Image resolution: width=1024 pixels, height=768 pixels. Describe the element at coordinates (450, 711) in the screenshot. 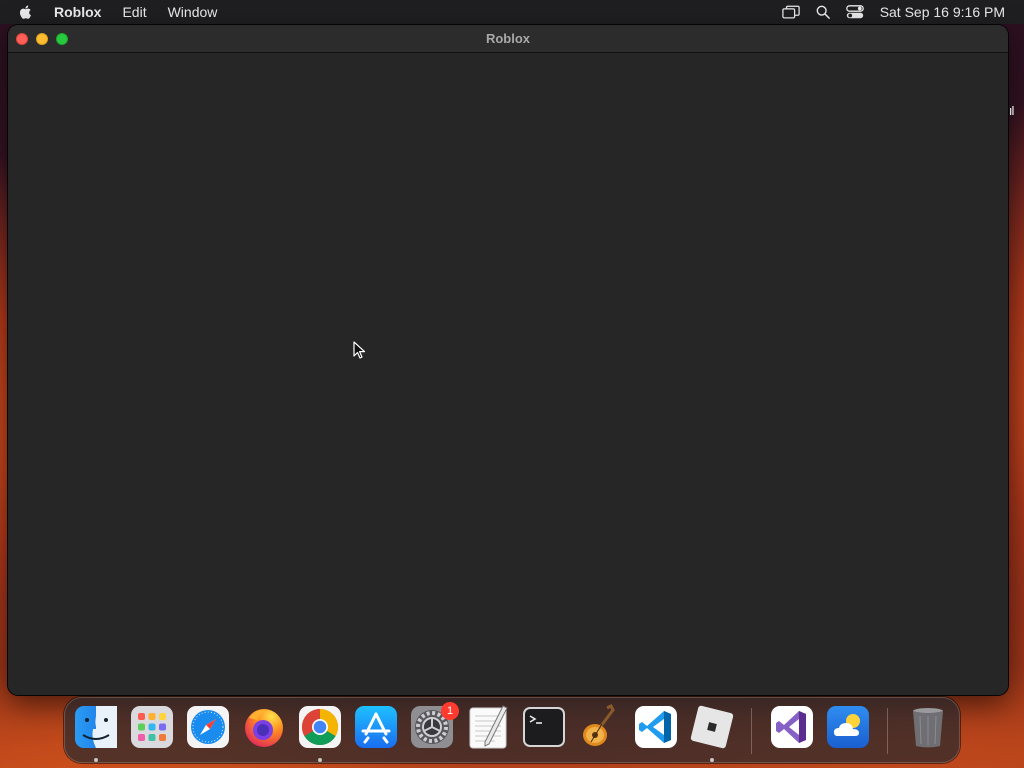

I see `notification-badge: 1` at that location.